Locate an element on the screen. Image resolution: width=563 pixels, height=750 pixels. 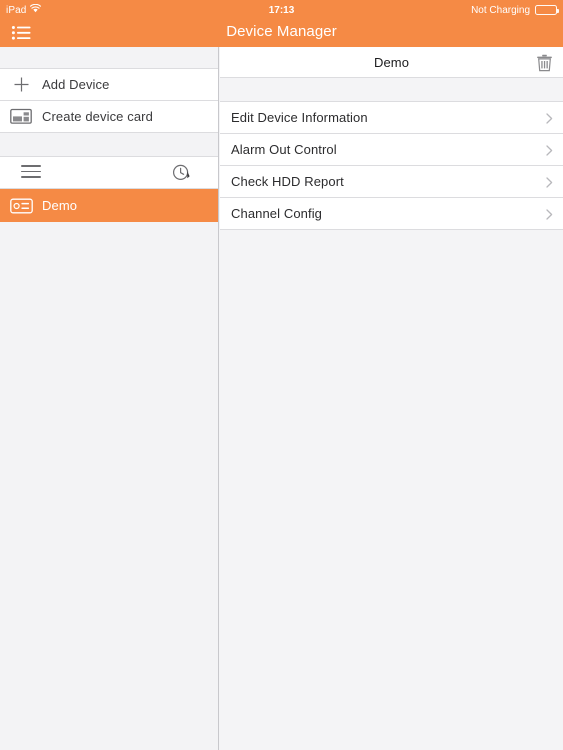
plus-icon is located at coordinates (21, 84).